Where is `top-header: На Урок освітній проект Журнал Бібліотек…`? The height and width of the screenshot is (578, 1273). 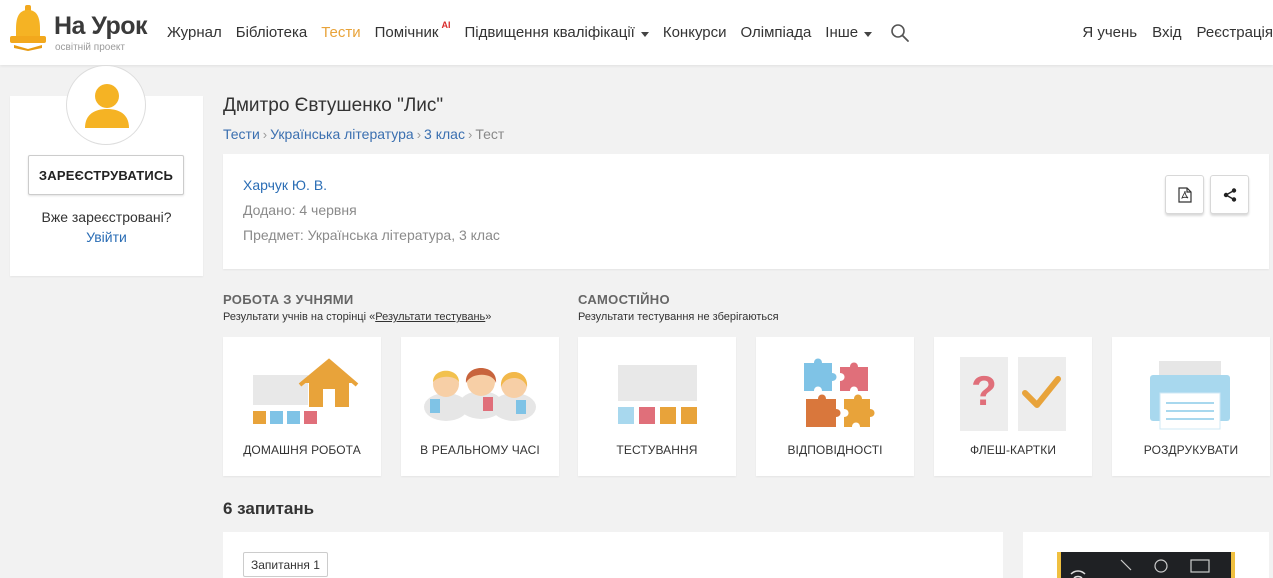 top-header: На Урок освітній проект Журнал Бібліотек… is located at coordinates (636, 32).